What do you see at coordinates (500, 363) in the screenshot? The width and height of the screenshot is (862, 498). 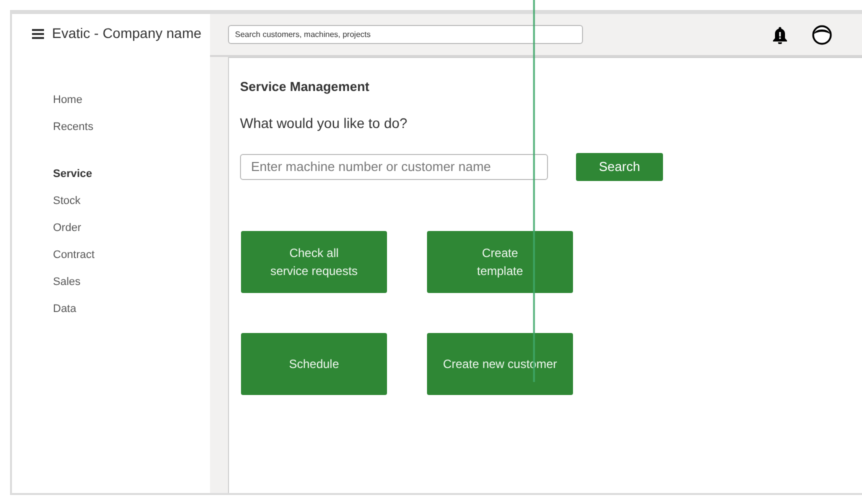 I see `action-button: Create new customer` at bounding box center [500, 363].